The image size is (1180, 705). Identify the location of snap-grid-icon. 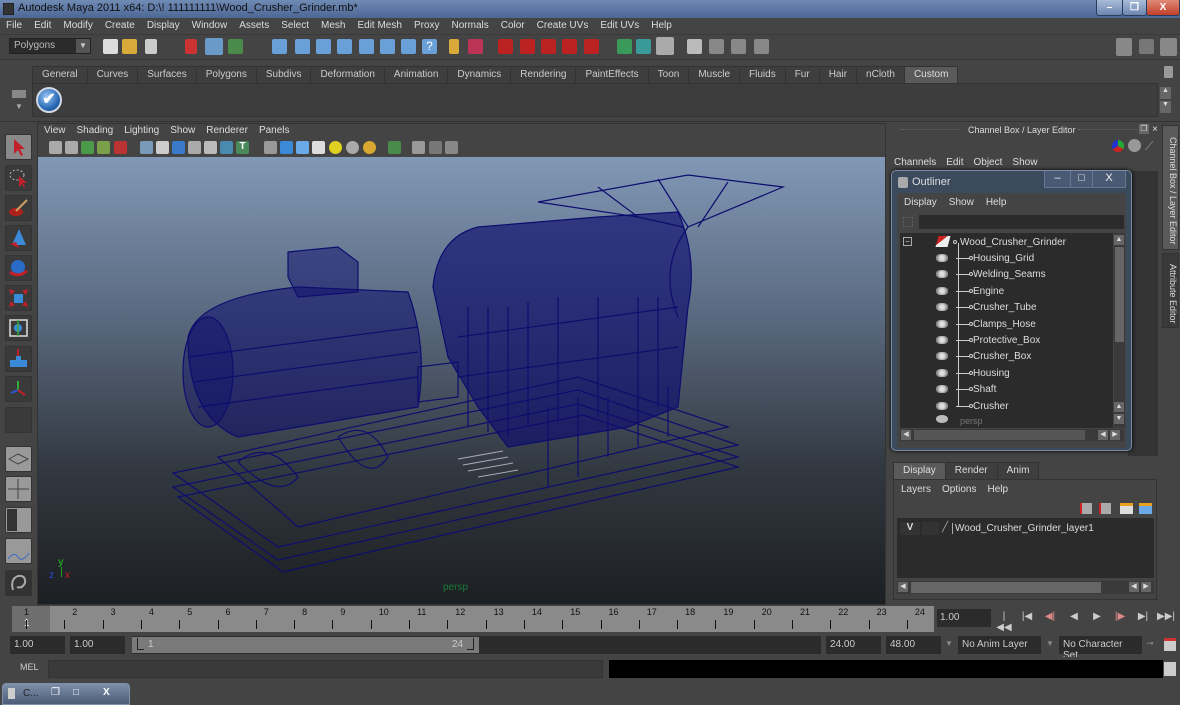
(279, 46).